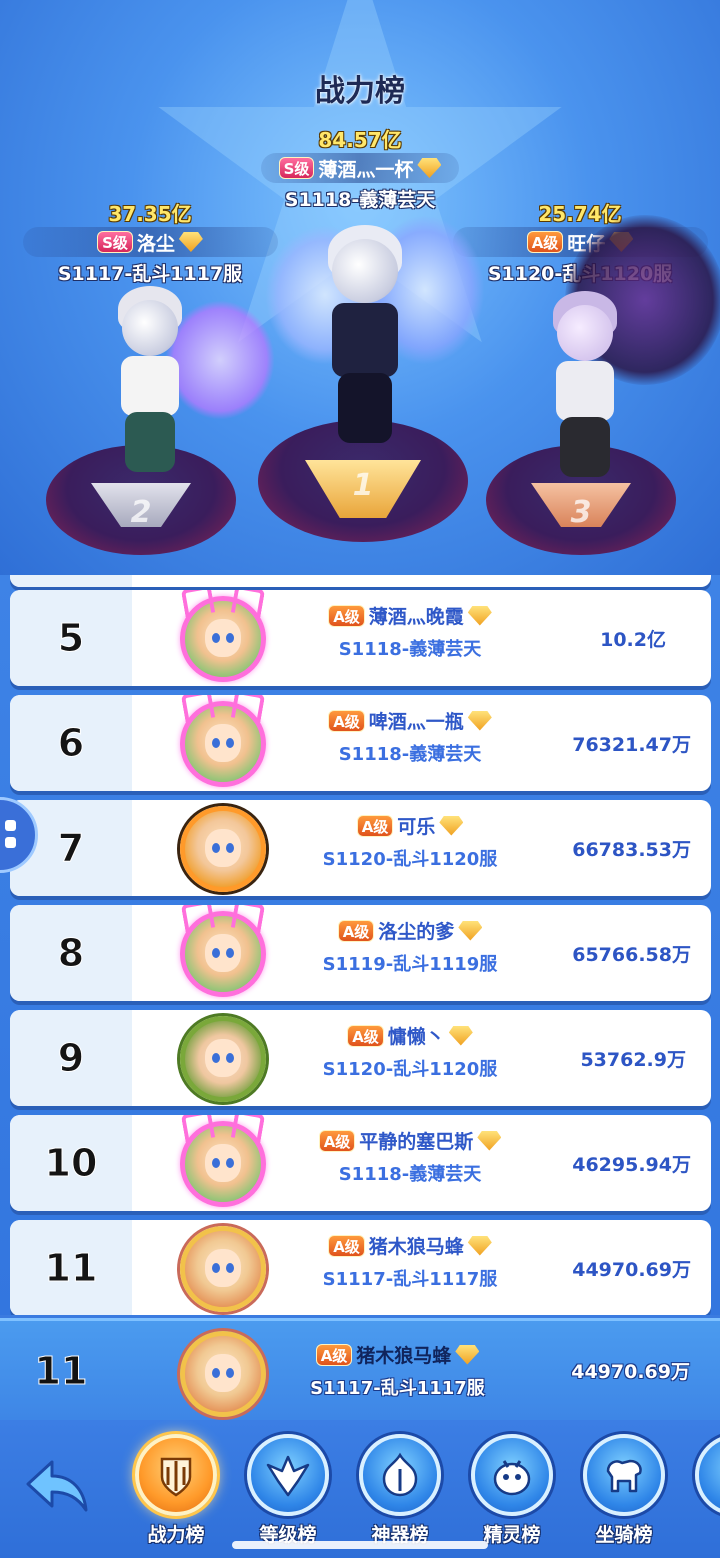 The height and width of the screenshot is (1558, 720). What do you see at coordinates (360, 1163) in the screenshot?
I see `table-row: 10 A级 平静的塞巴斯 S1118-義薄芸天 46295.94万` at bounding box center [360, 1163].